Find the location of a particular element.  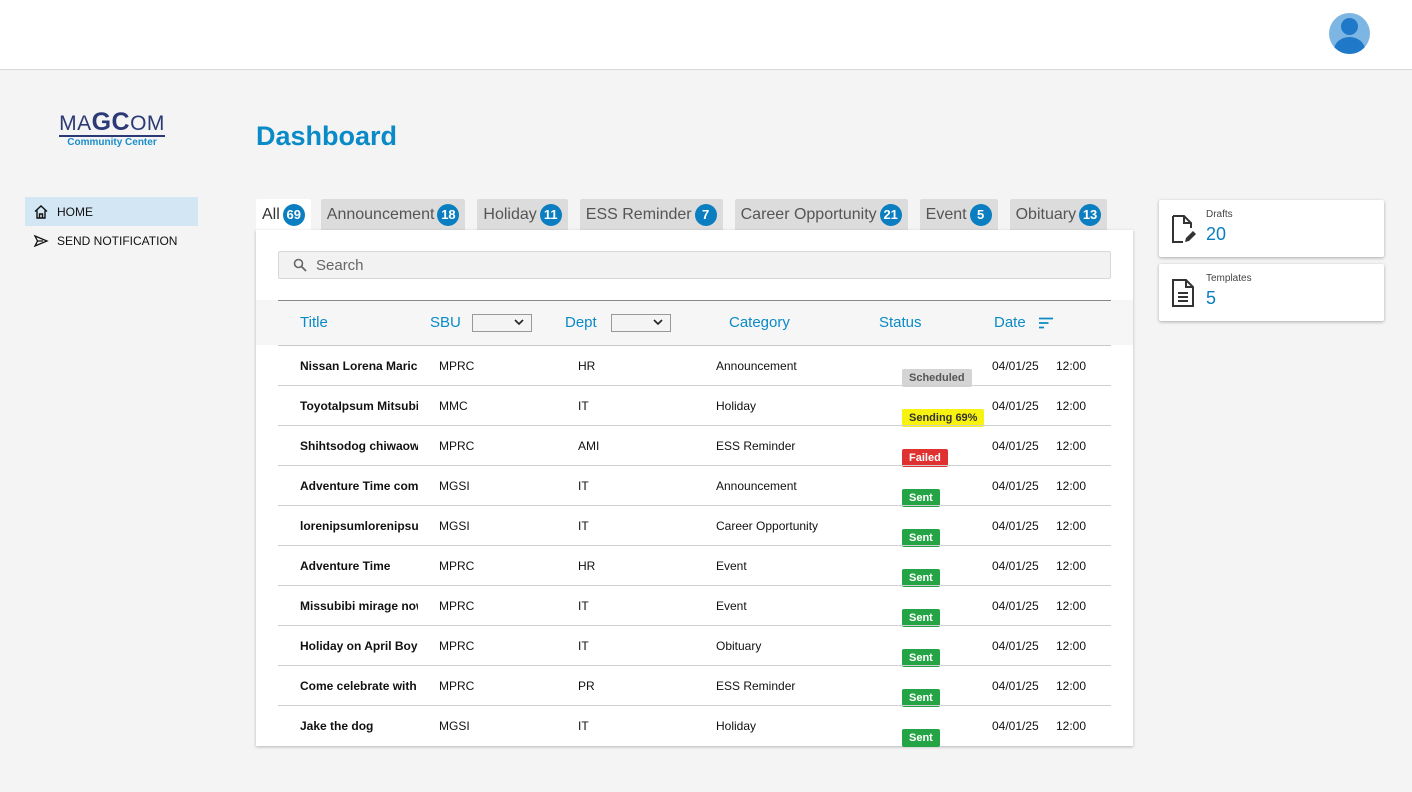

user-avatar-icon is located at coordinates (1349, 33).